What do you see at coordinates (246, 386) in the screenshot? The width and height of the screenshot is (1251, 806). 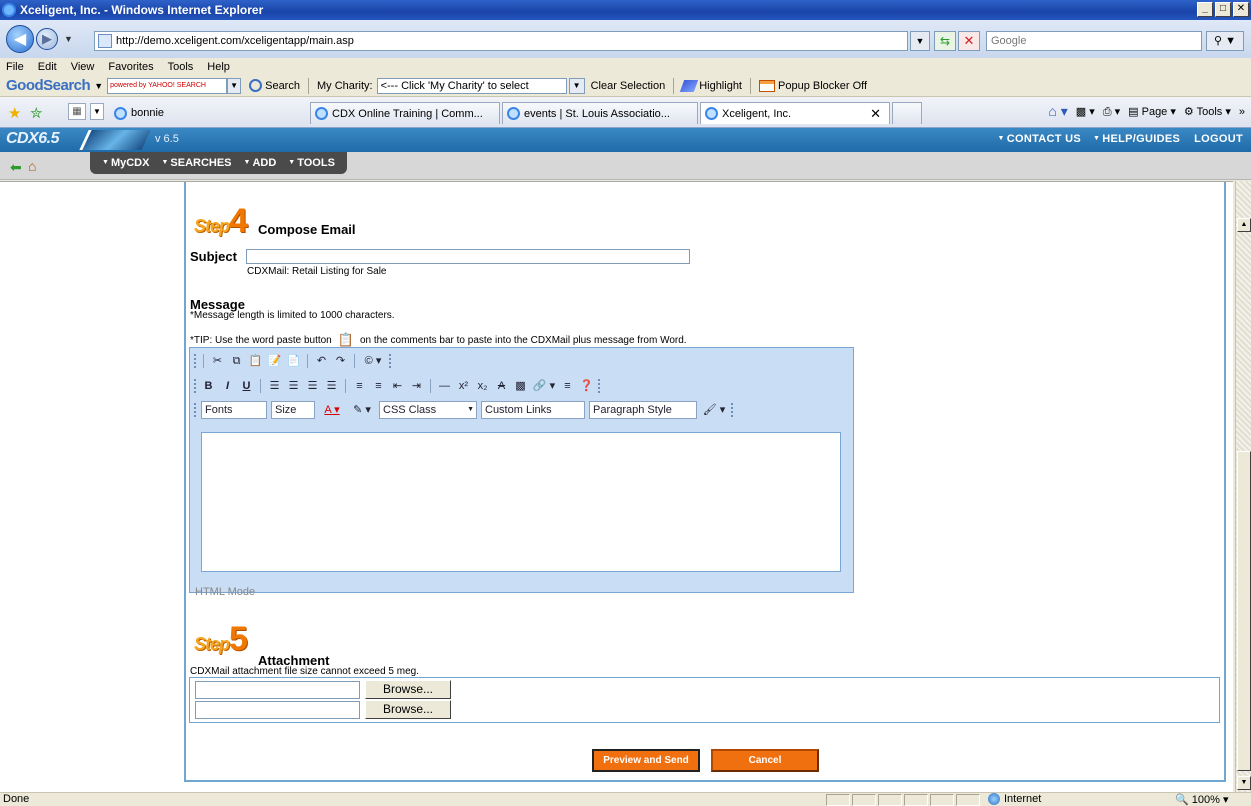 I see `underline-icon: U` at bounding box center [246, 386].